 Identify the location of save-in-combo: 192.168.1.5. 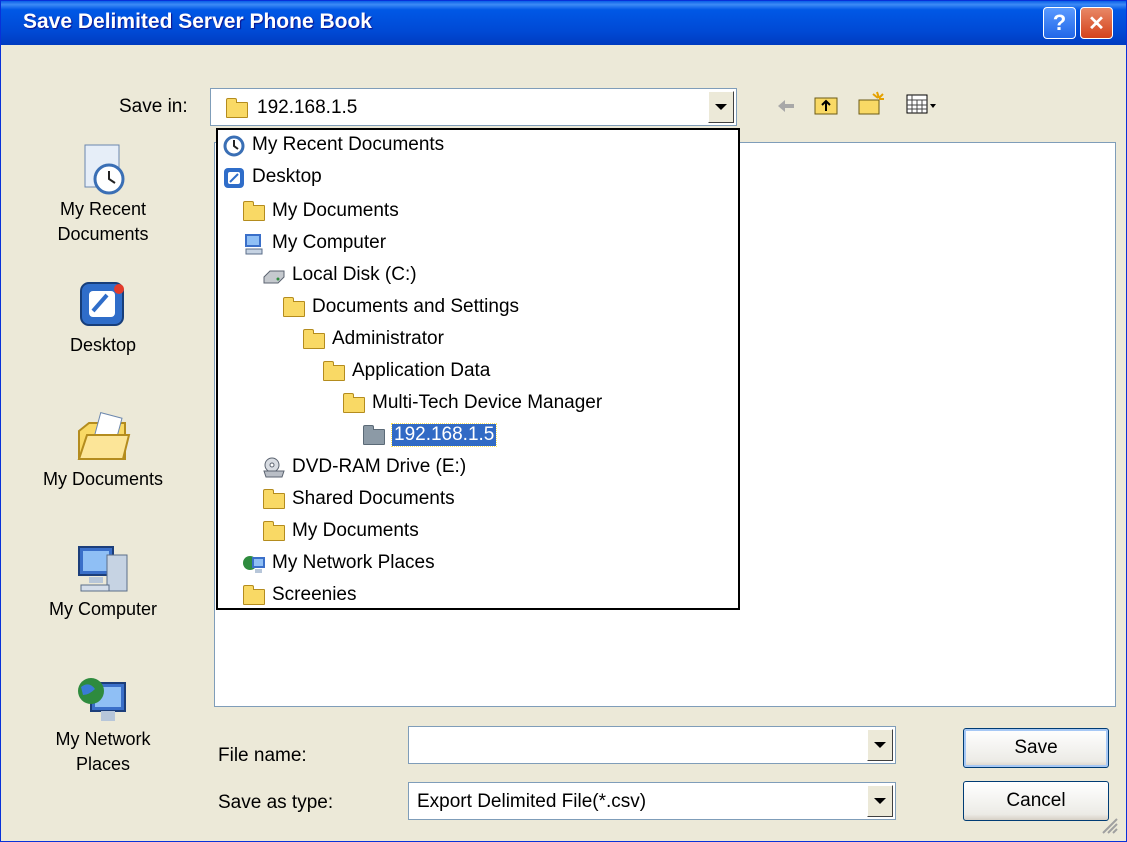
(473, 107).